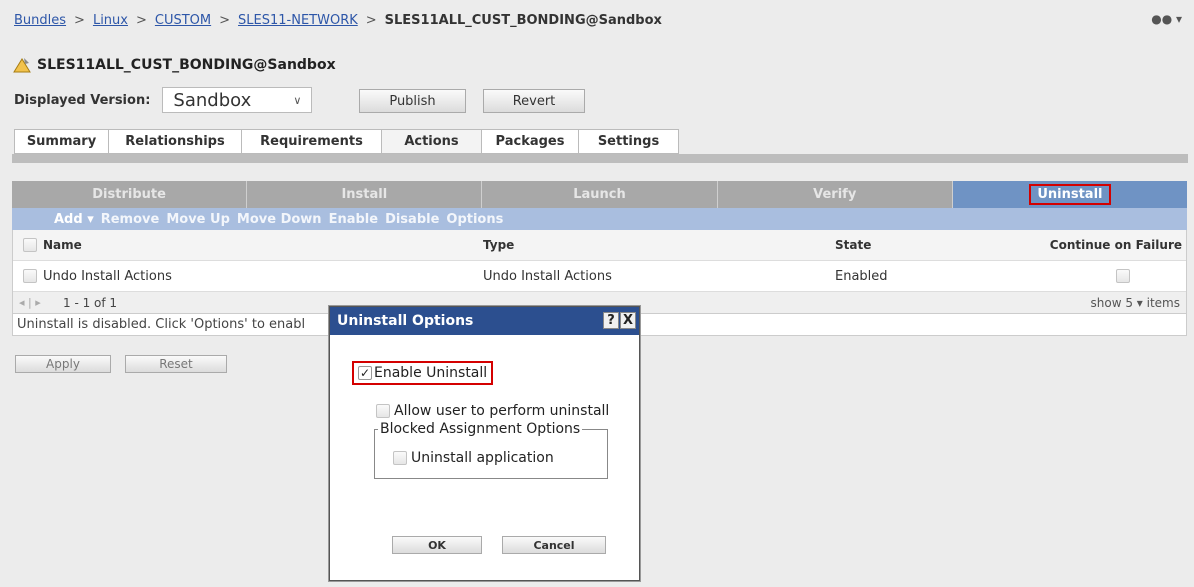  Describe the element at coordinates (176, 364) in the screenshot. I see `reset-button: Reset` at that location.